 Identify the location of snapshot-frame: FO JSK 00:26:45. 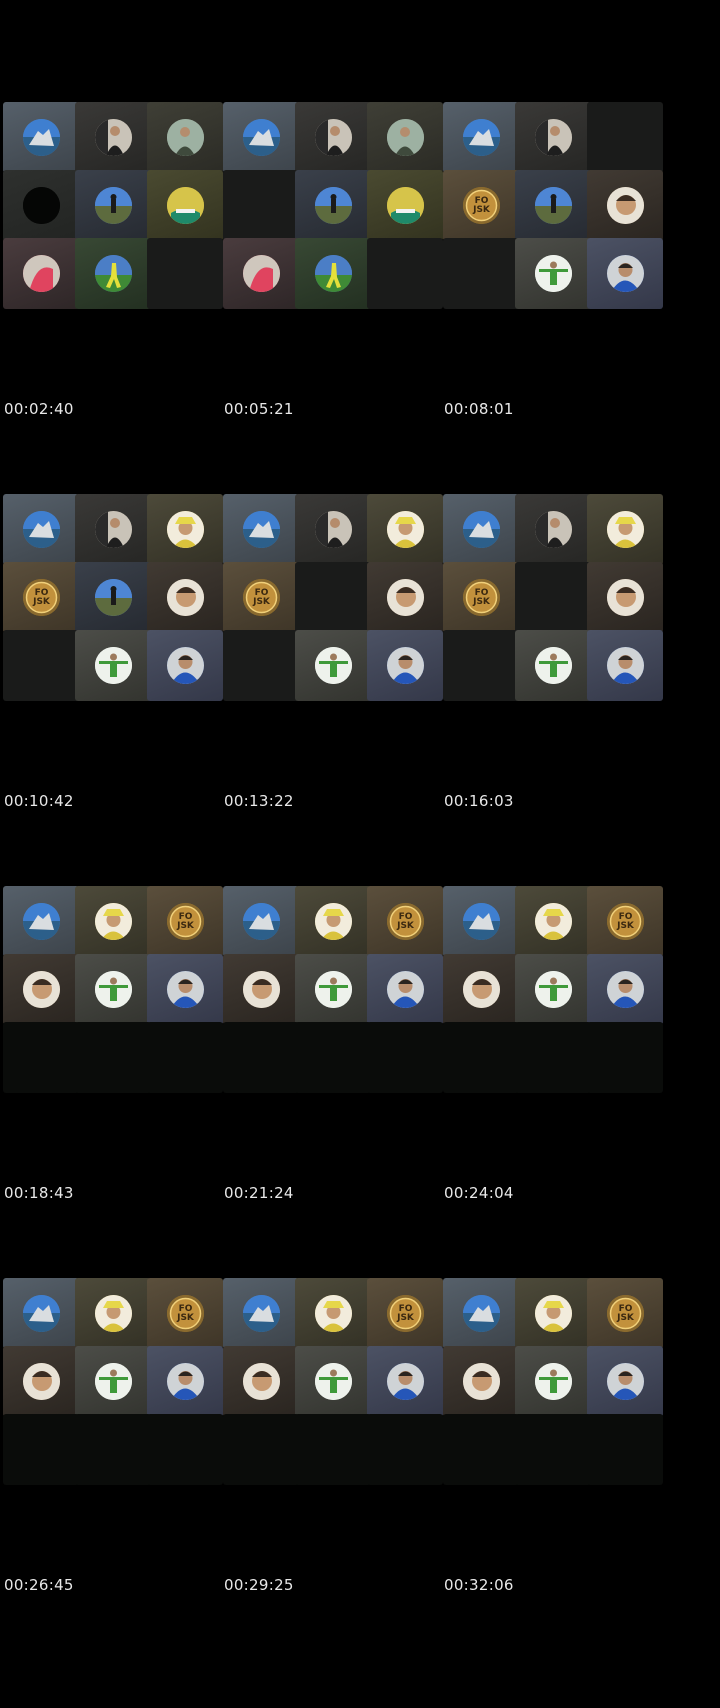
(117, 1385).